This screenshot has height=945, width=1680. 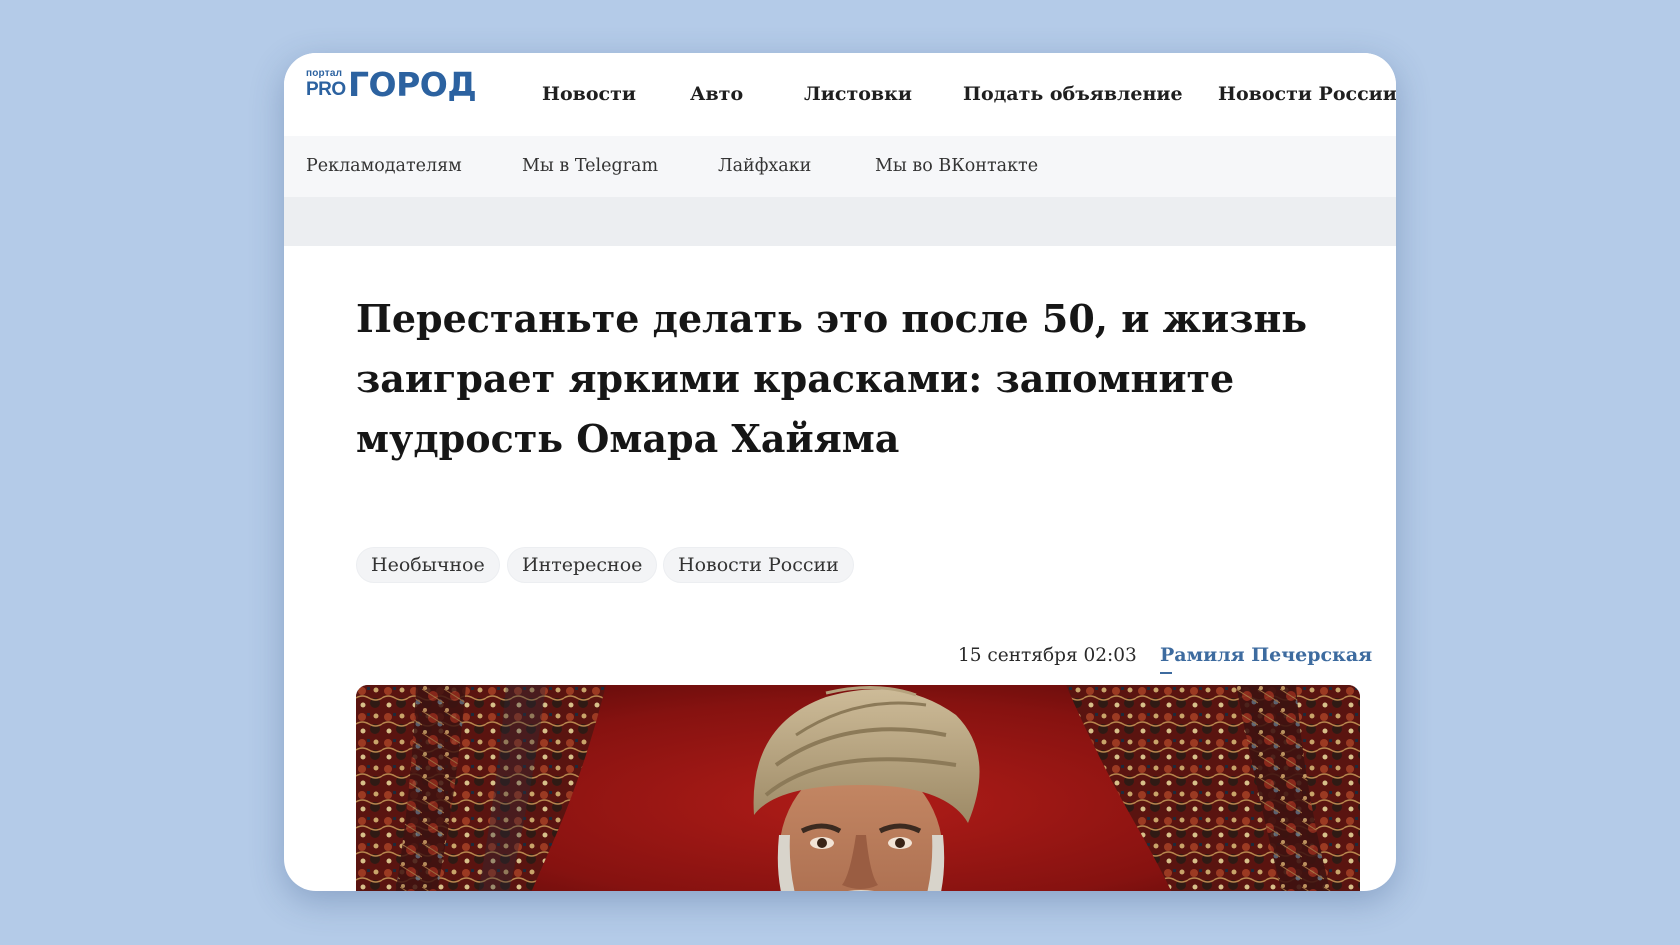 What do you see at coordinates (428, 565) in the screenshot?
I see `tag-unusual: Необычное` at bounding box center [428, 565].